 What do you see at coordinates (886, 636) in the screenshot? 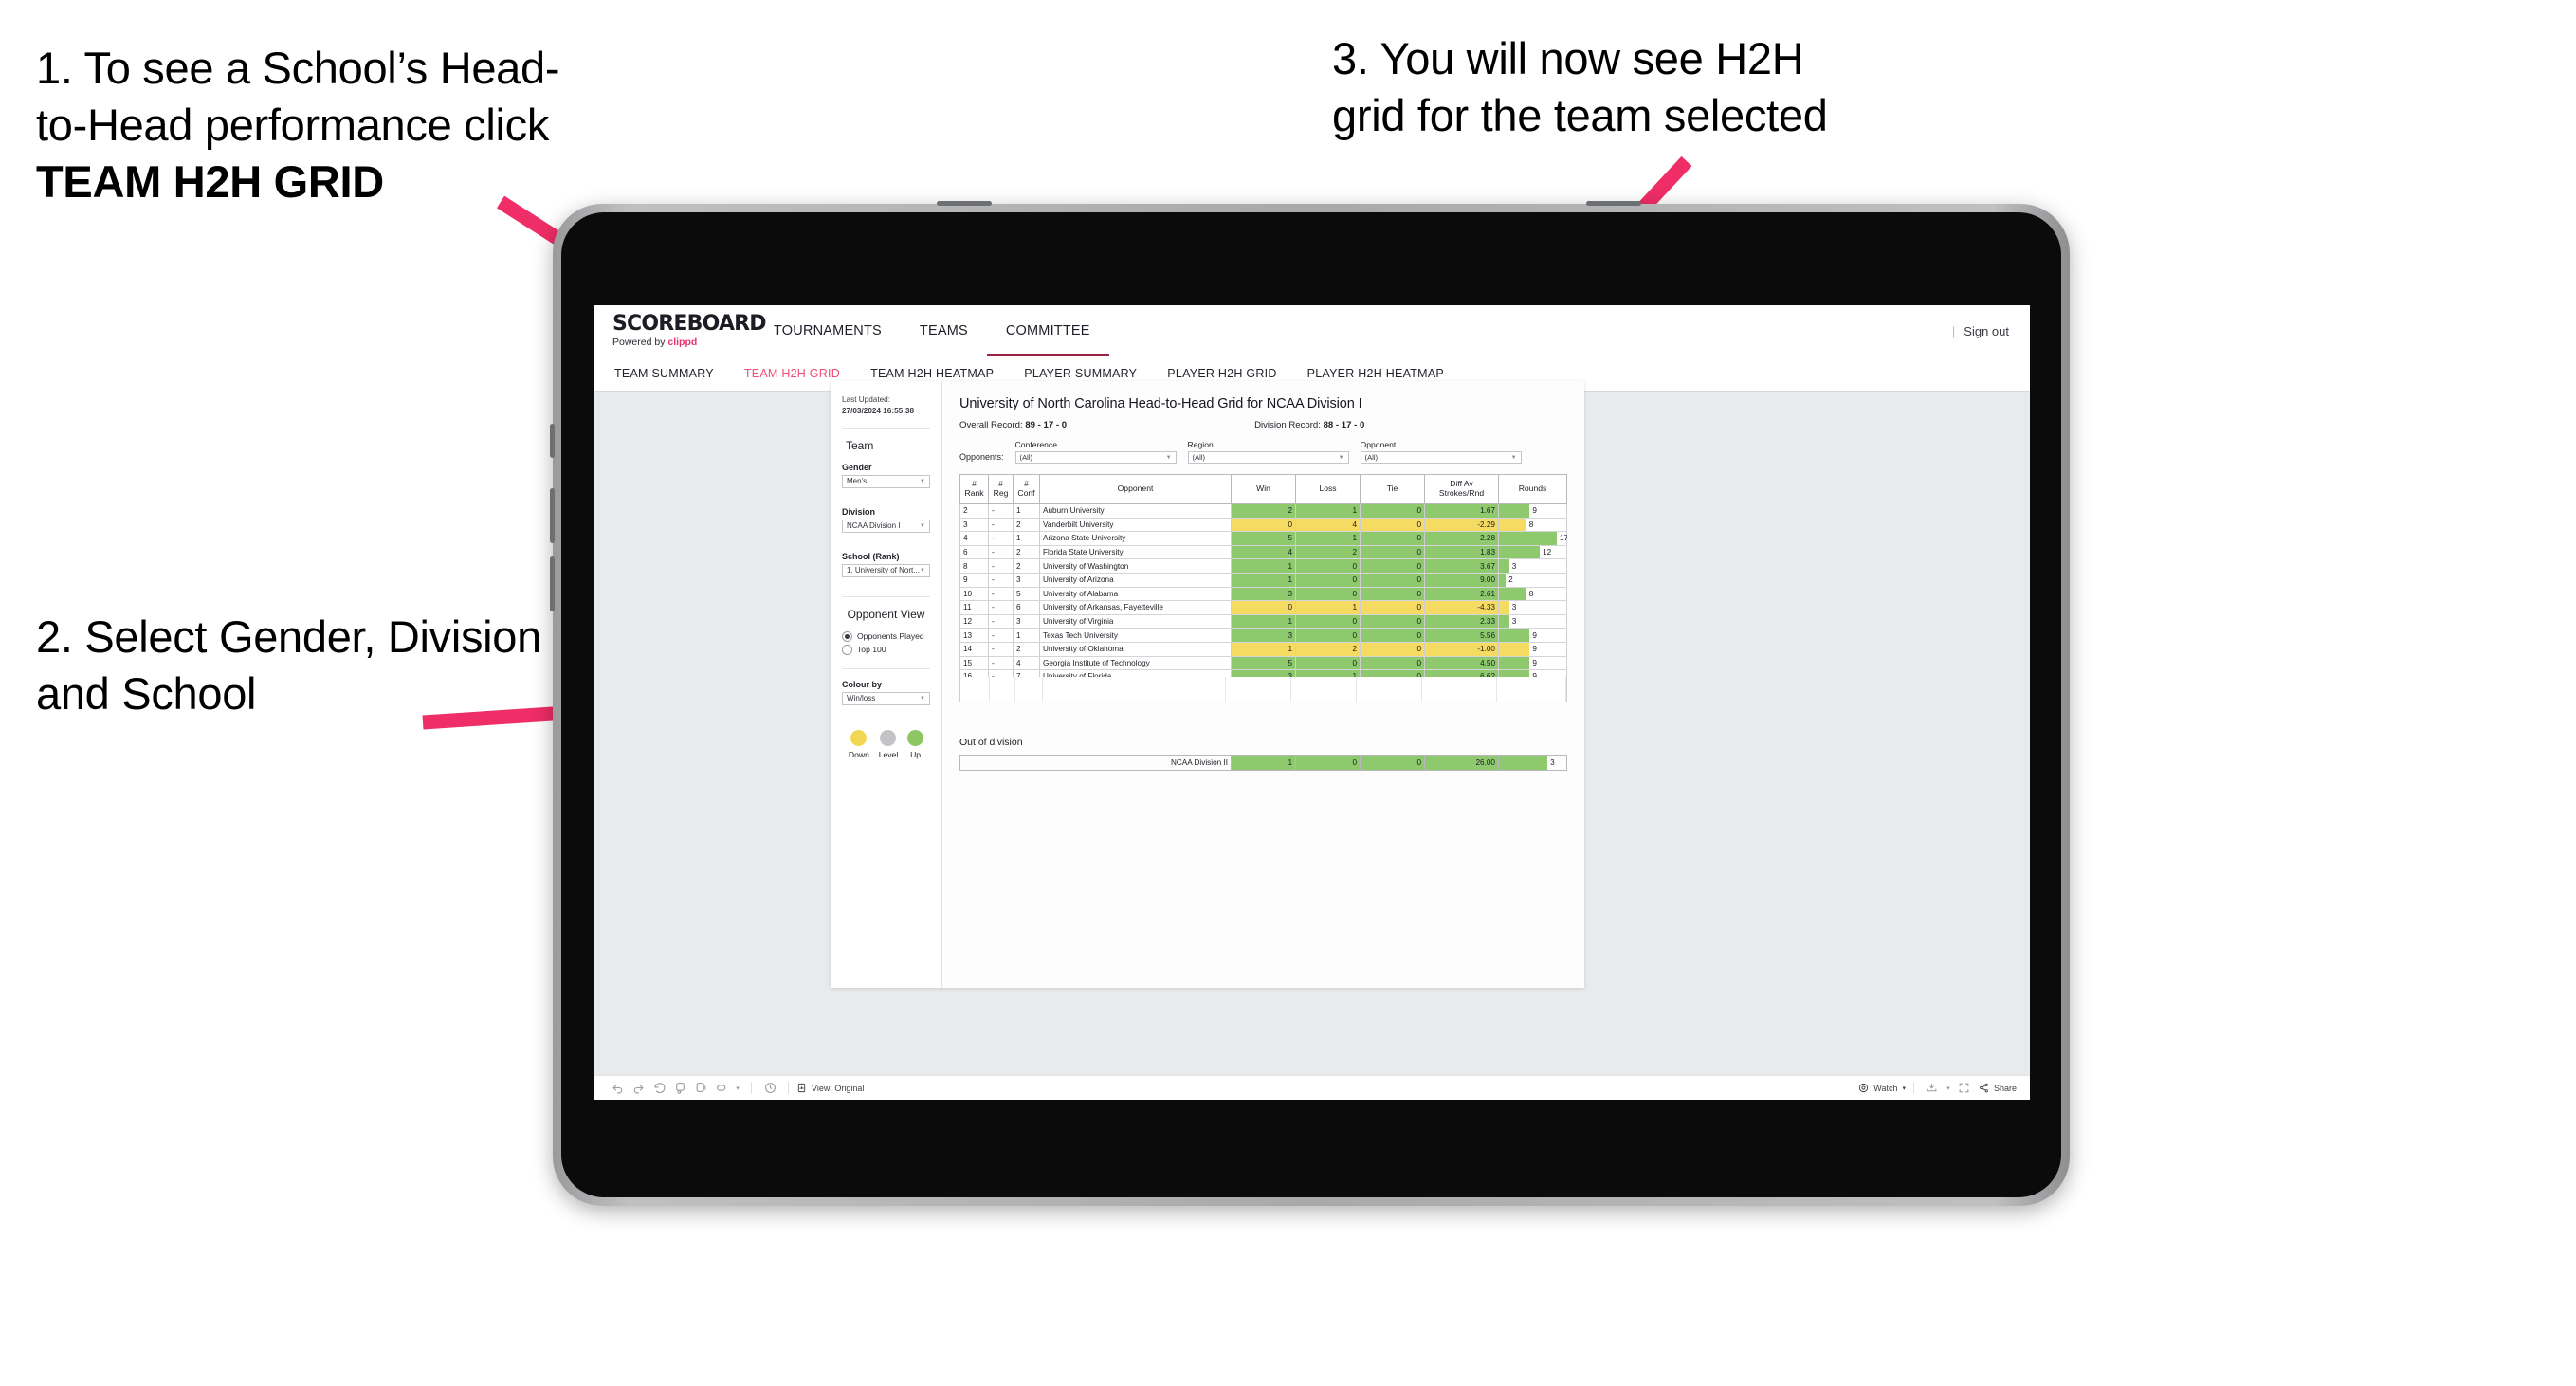
I see `radio-opponents-played: Opponents Played` at bounding box center [886, 636].